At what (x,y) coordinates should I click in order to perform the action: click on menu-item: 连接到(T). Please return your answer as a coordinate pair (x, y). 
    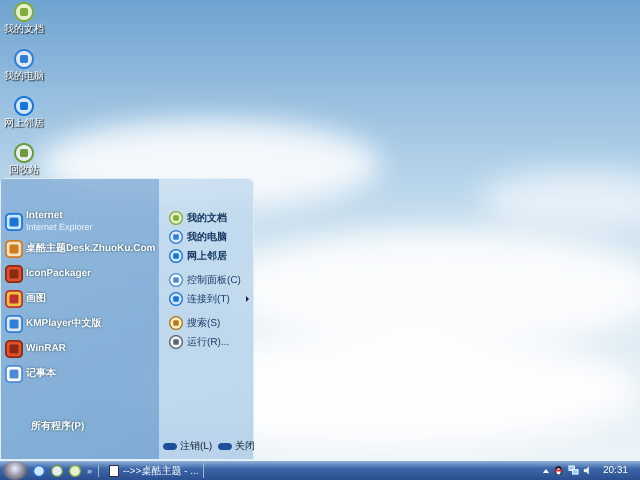
    Looking at the image, I should click on (209, 299).